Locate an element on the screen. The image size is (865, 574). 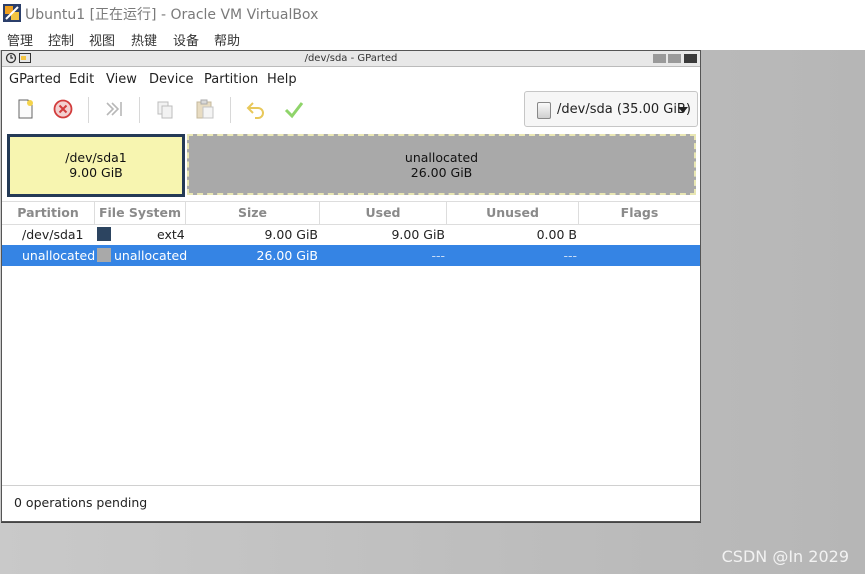
copy-button is located at coordinates (165, 109).